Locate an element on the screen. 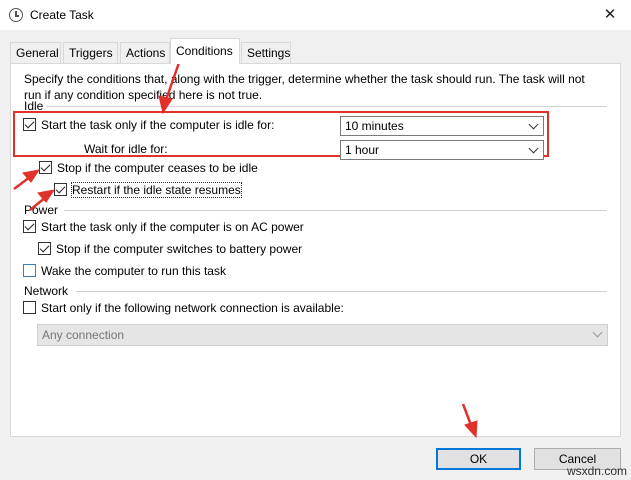 The image size is (631, 480). network-section-label: Network is located at coordinates (48, 291).